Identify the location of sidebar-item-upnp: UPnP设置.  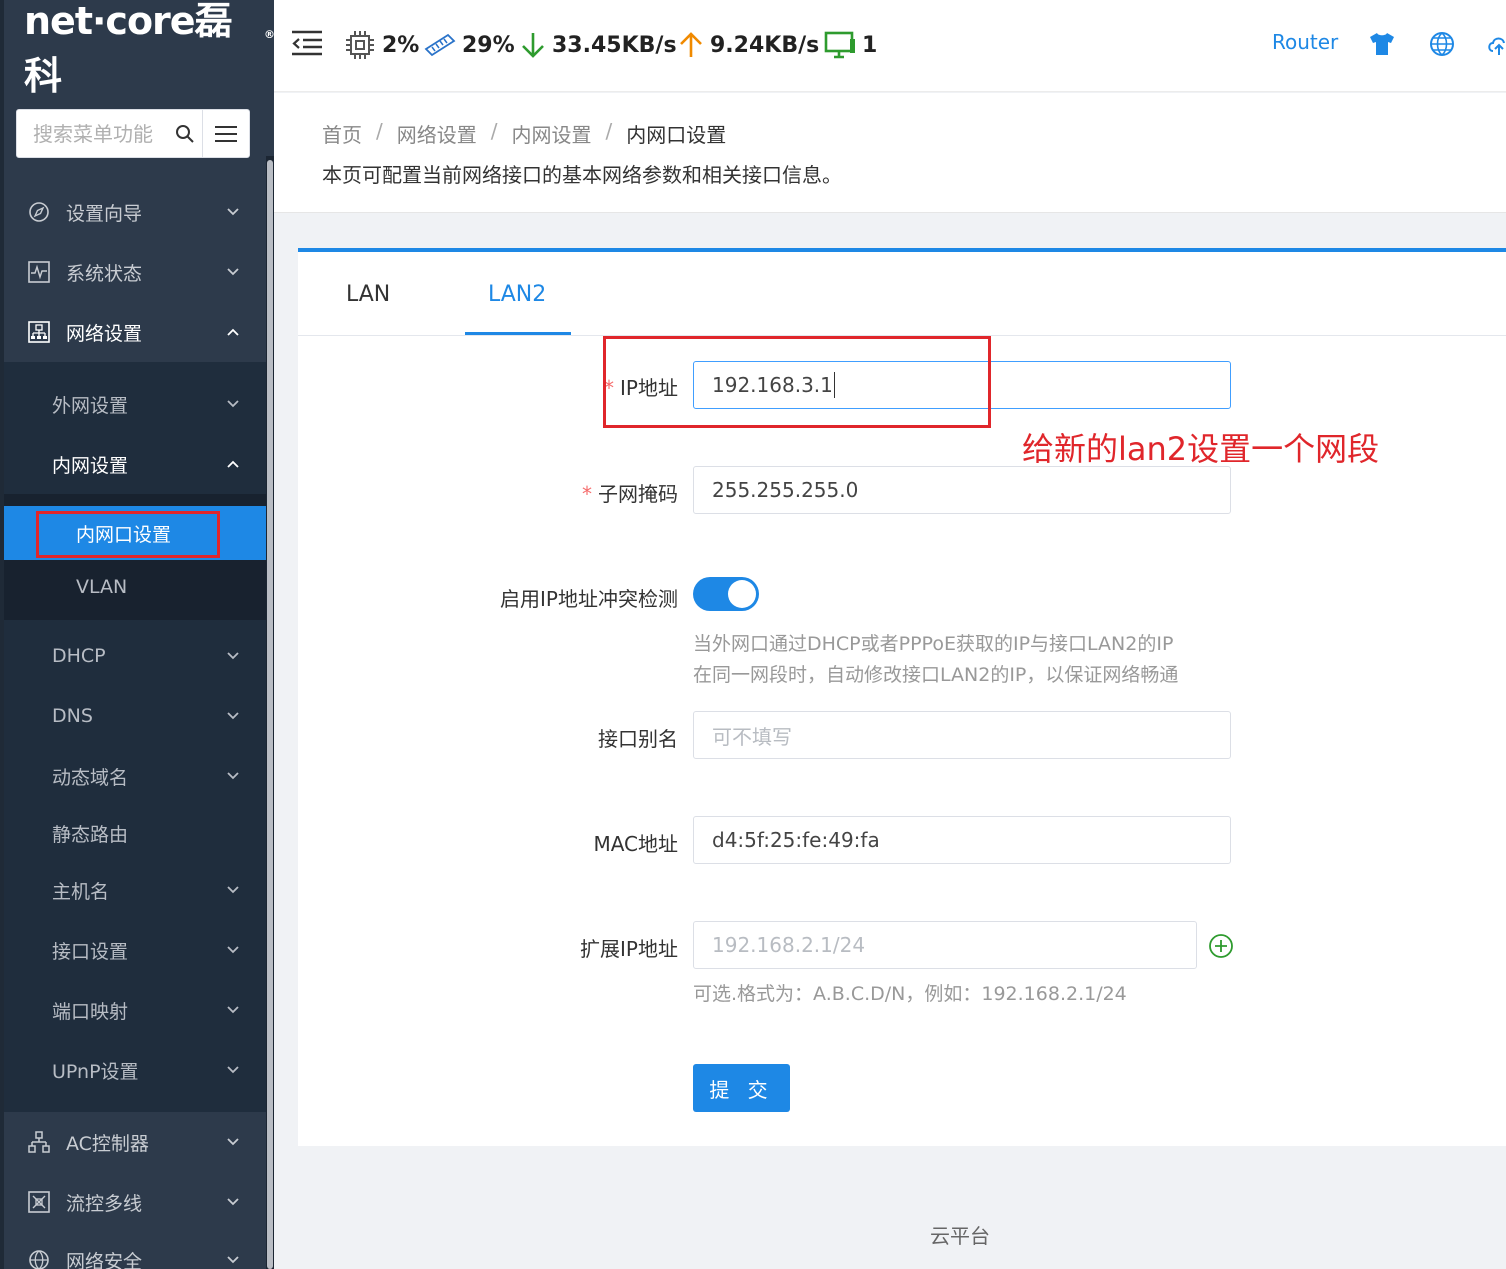
(135, 1070).